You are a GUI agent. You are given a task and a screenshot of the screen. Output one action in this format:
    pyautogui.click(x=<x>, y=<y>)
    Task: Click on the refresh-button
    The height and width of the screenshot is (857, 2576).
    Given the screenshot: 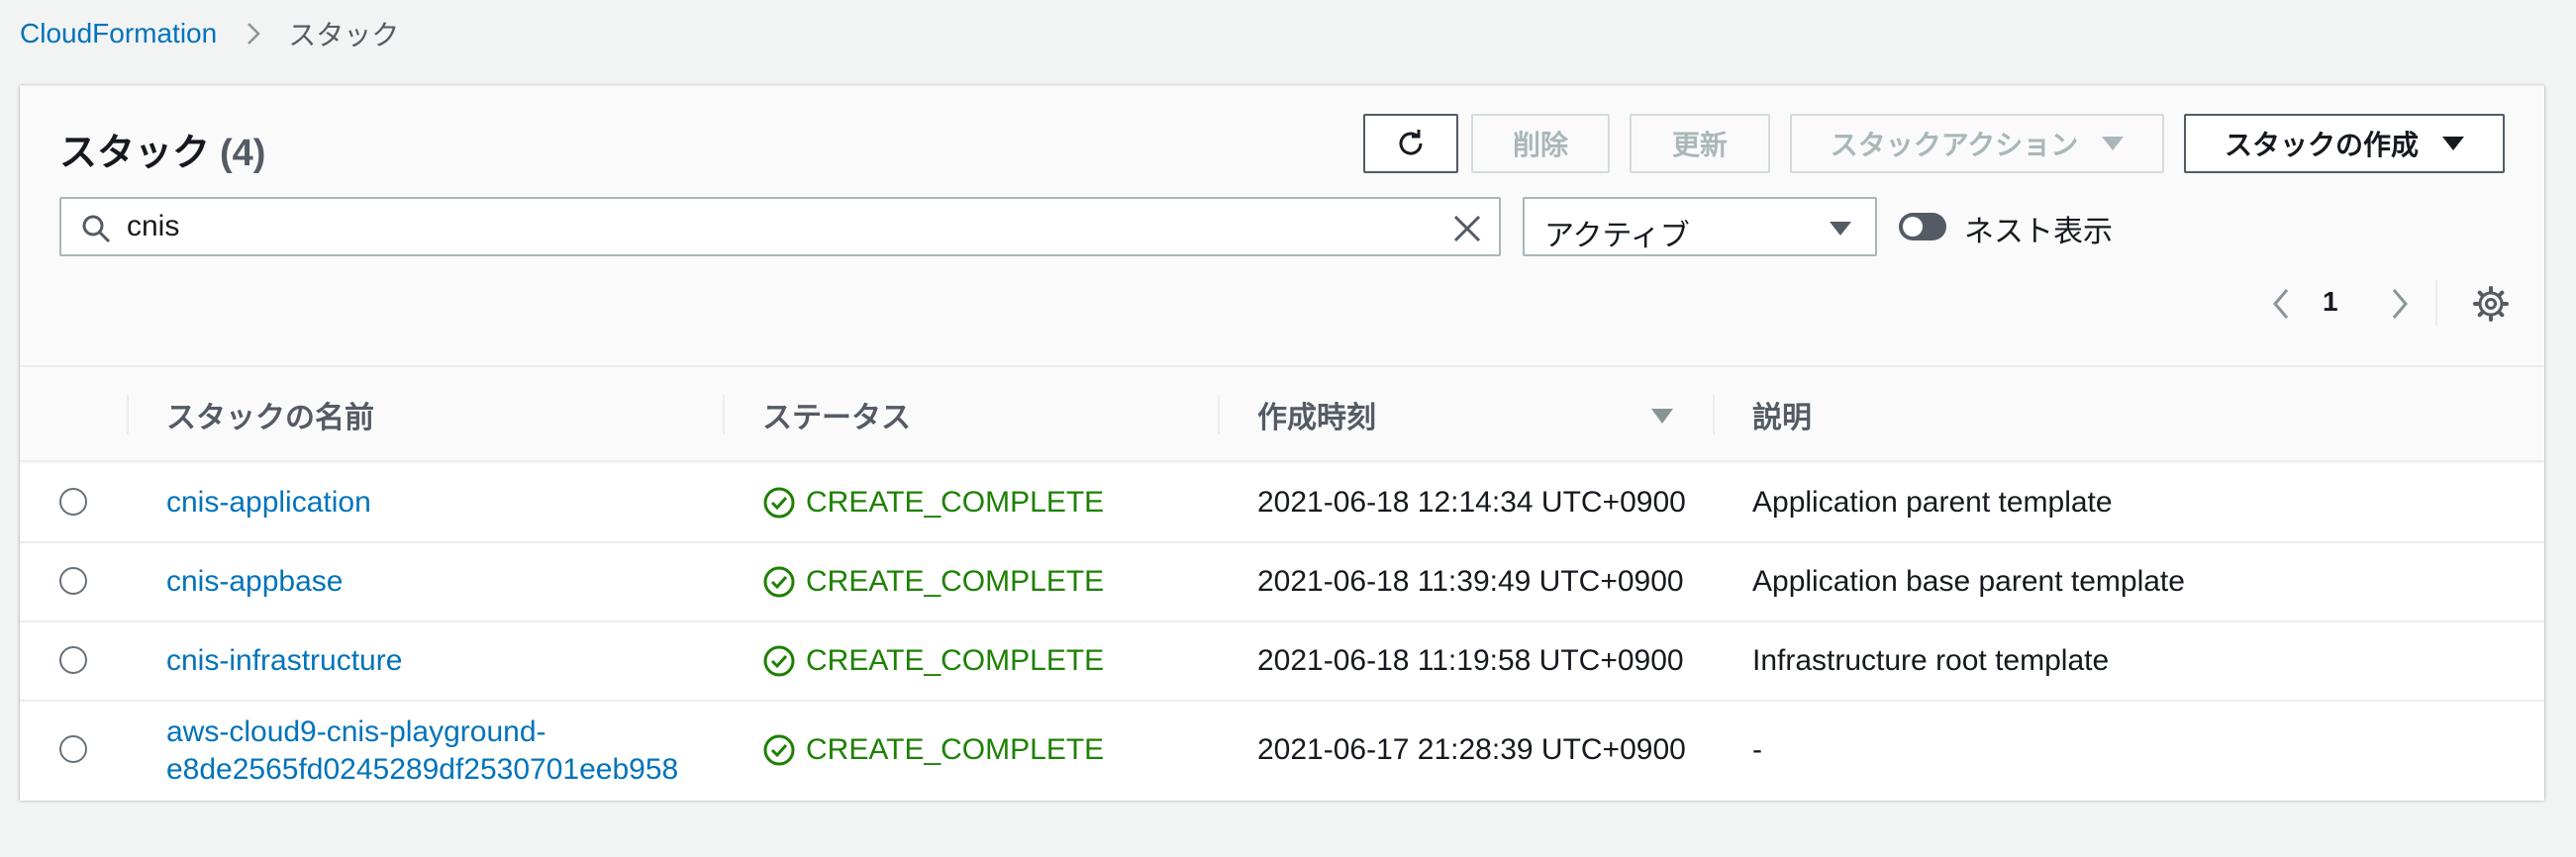 What is the action you would take?
    pyautogui.click(x=1410, y=143)
    